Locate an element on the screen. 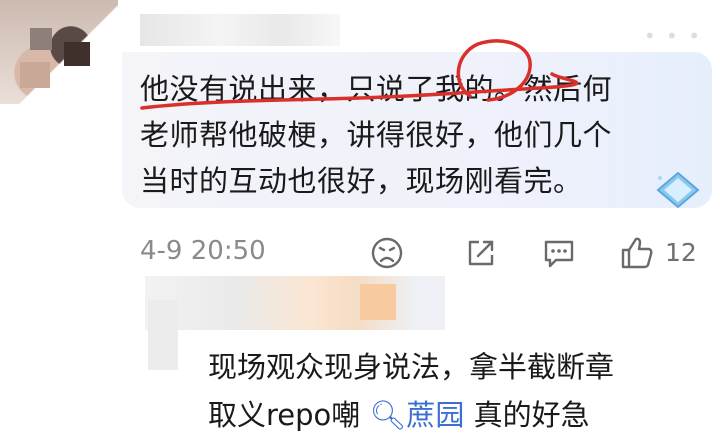  comment-text-line-3: 当时的互动也很好，现场刚看完。 is located at coordinates (361, 181).